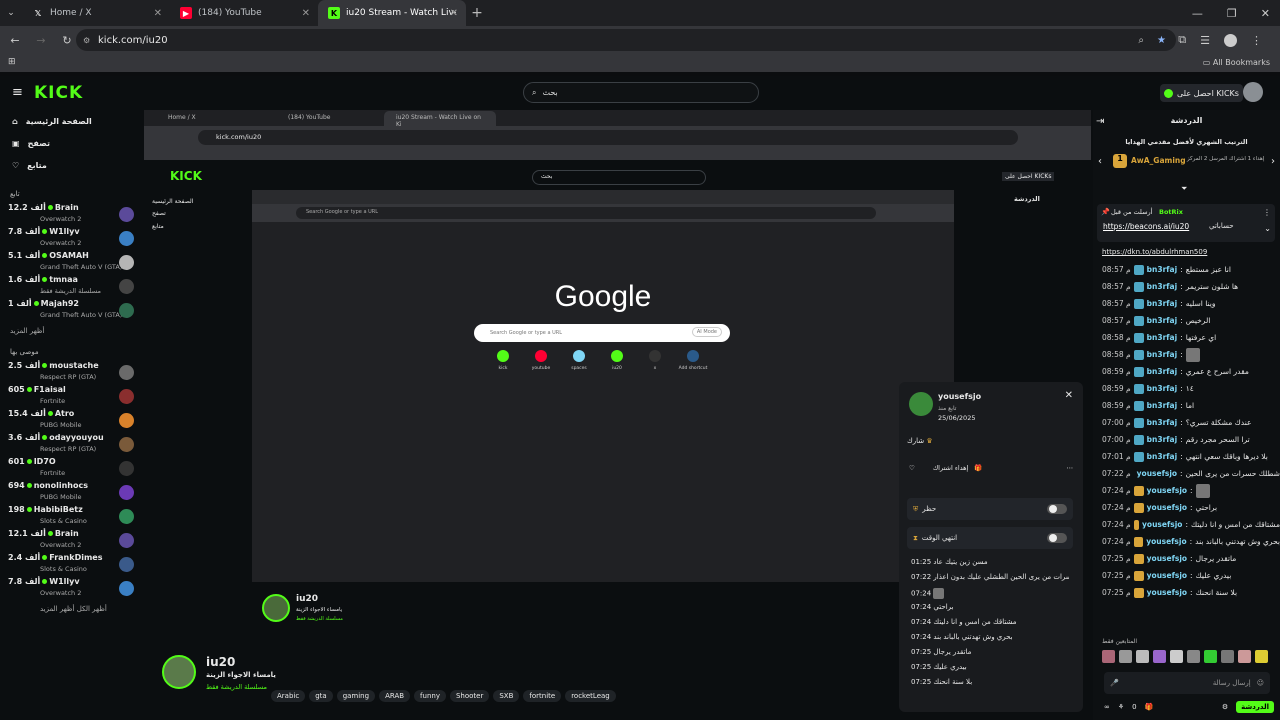 The width and height of the screenshot is (1280, 720). I want to click on stream-tag: funny, so click(430, 696).